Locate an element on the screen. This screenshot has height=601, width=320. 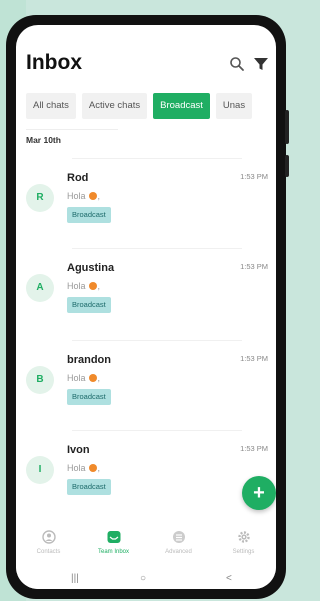
home-button: ○ is located at coordinates (143, 578).